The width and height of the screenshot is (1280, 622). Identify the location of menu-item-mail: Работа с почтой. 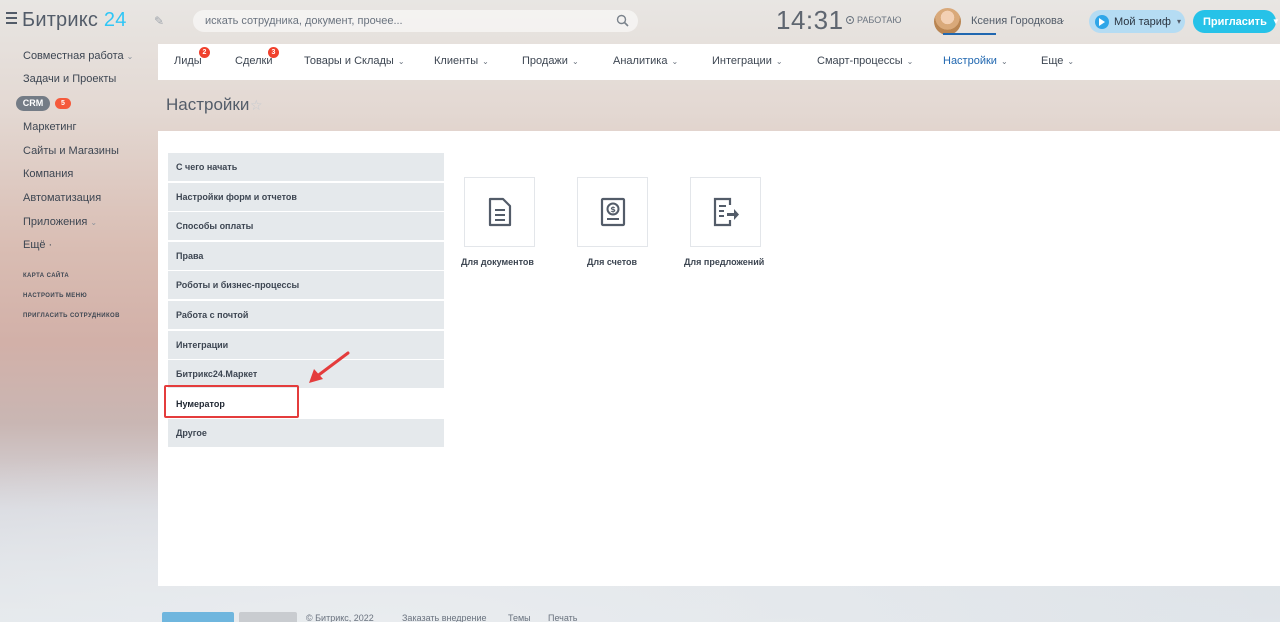
(306, 314).